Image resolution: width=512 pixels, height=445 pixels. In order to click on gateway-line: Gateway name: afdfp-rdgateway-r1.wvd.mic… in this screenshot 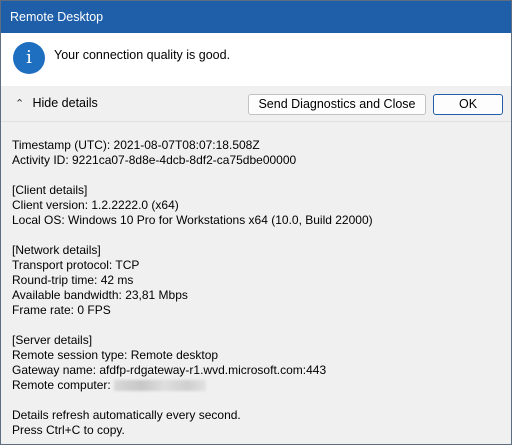, I will do `click(169, 370)`.